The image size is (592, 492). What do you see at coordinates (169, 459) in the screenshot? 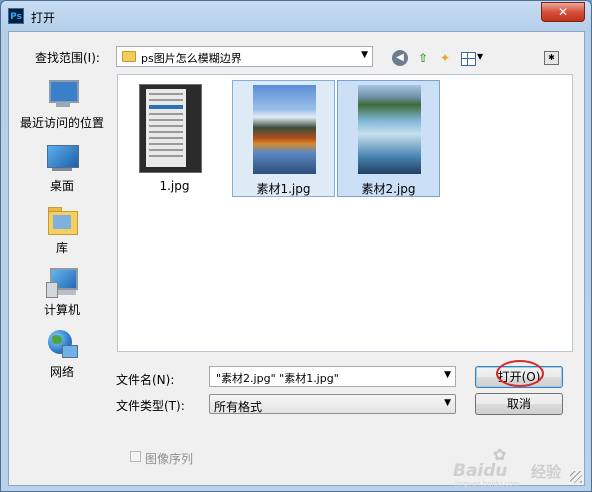
I see `image-sequence-label: 图像序列` at bounding box center [169, 459].